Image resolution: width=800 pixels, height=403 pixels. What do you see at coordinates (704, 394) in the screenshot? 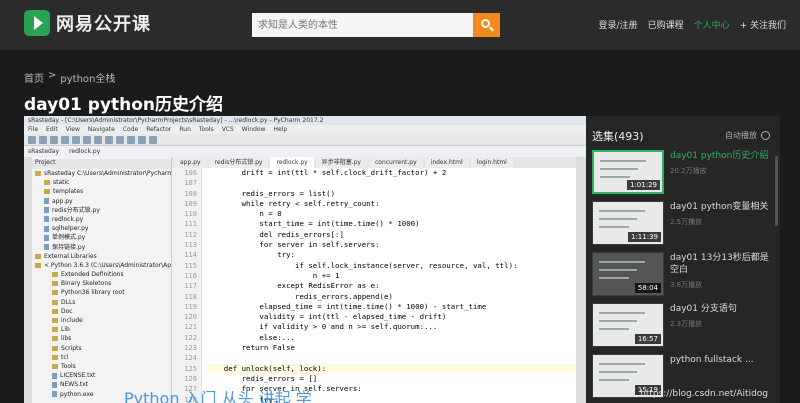
I see `watermark: https://blog.csdn.net/Aitidog` at bounding box center [704, 394].